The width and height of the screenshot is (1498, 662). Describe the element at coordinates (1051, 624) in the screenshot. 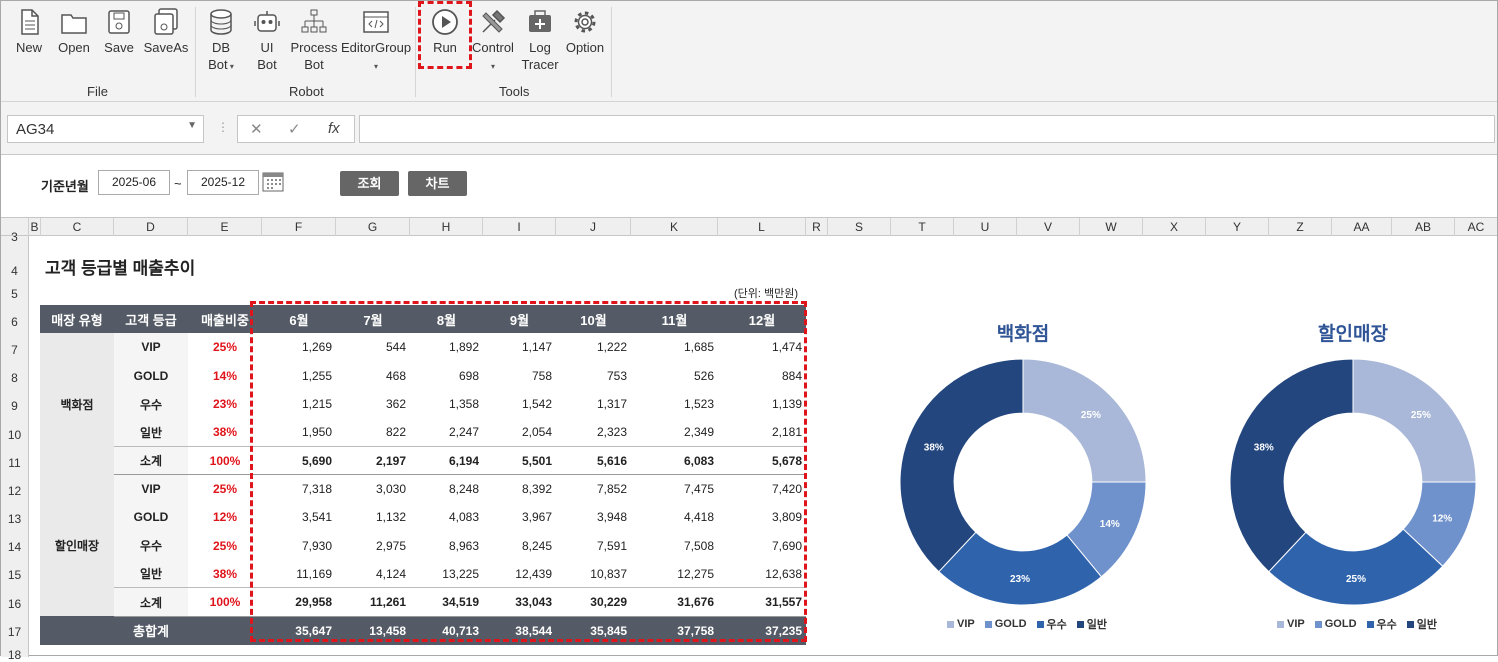

I see `legend-item: 우수` at that location.